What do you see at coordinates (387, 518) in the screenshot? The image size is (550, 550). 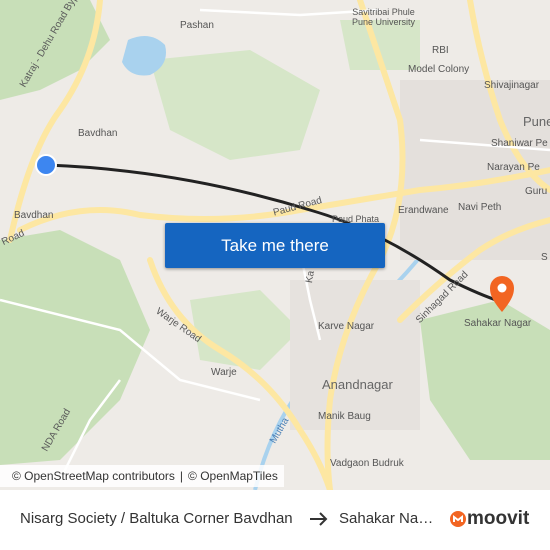 I see `destination-name: Sahakar Nagar` at bounding box center [387, 518].